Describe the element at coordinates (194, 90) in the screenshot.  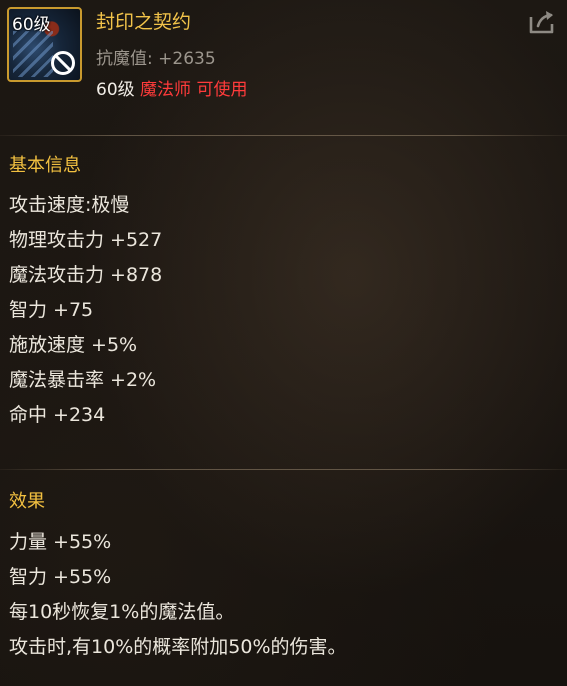
I see `required-class: 魔法师 可使用` at that location.